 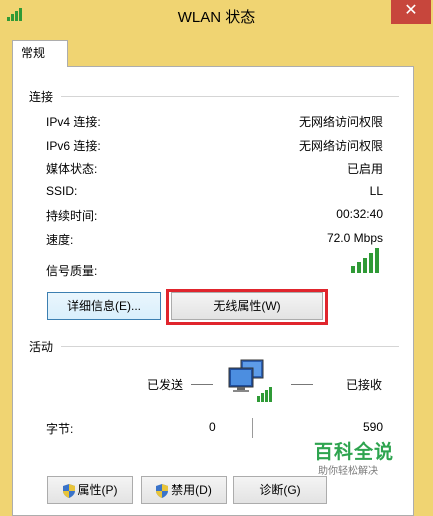 What do you see at coordinates (213, 53) in the screenshot?
I see `tab-strip: 常规` at bounding box center [213, 53].